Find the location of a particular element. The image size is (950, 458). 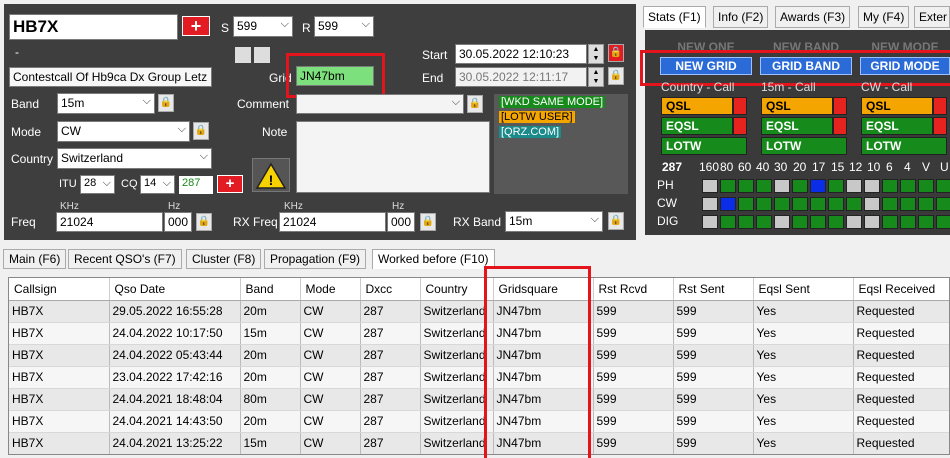

rxfreq-hz-input: 000 is located at coordinates (401, 222).